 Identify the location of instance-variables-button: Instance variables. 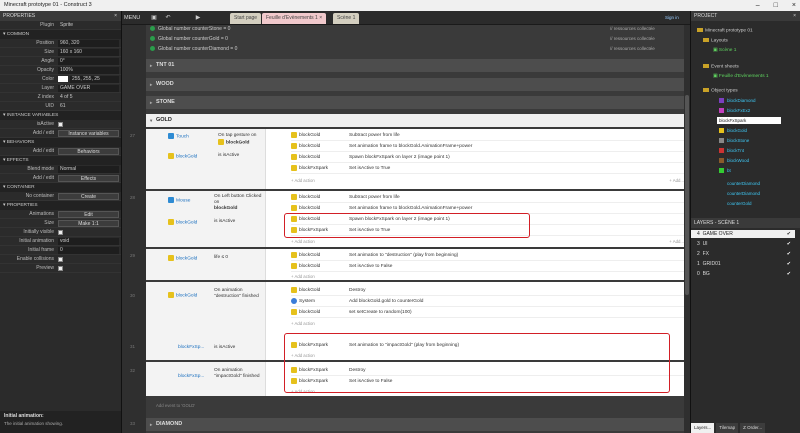
(88, 133).